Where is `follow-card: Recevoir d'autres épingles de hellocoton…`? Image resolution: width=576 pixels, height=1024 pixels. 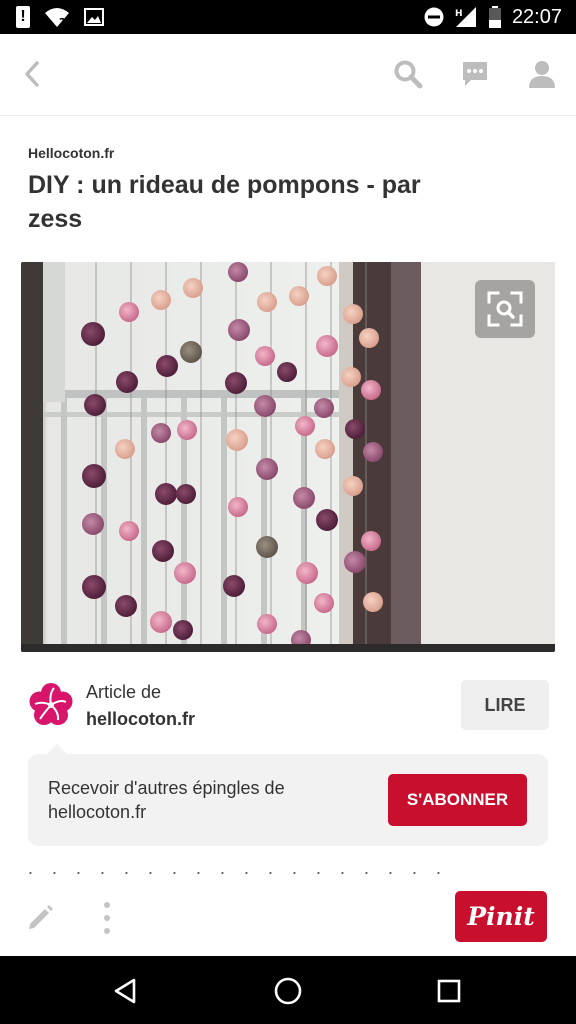 follow-card: Recevoir d'autres épingles de hellocoton… is located at coordinates (288, 795).